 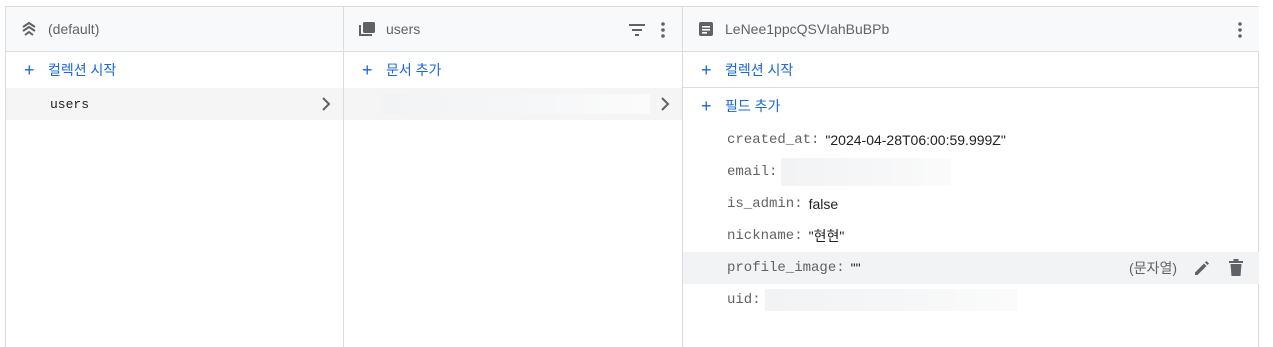 I want to click on field-value: "현현", so click(x=826, y=236).